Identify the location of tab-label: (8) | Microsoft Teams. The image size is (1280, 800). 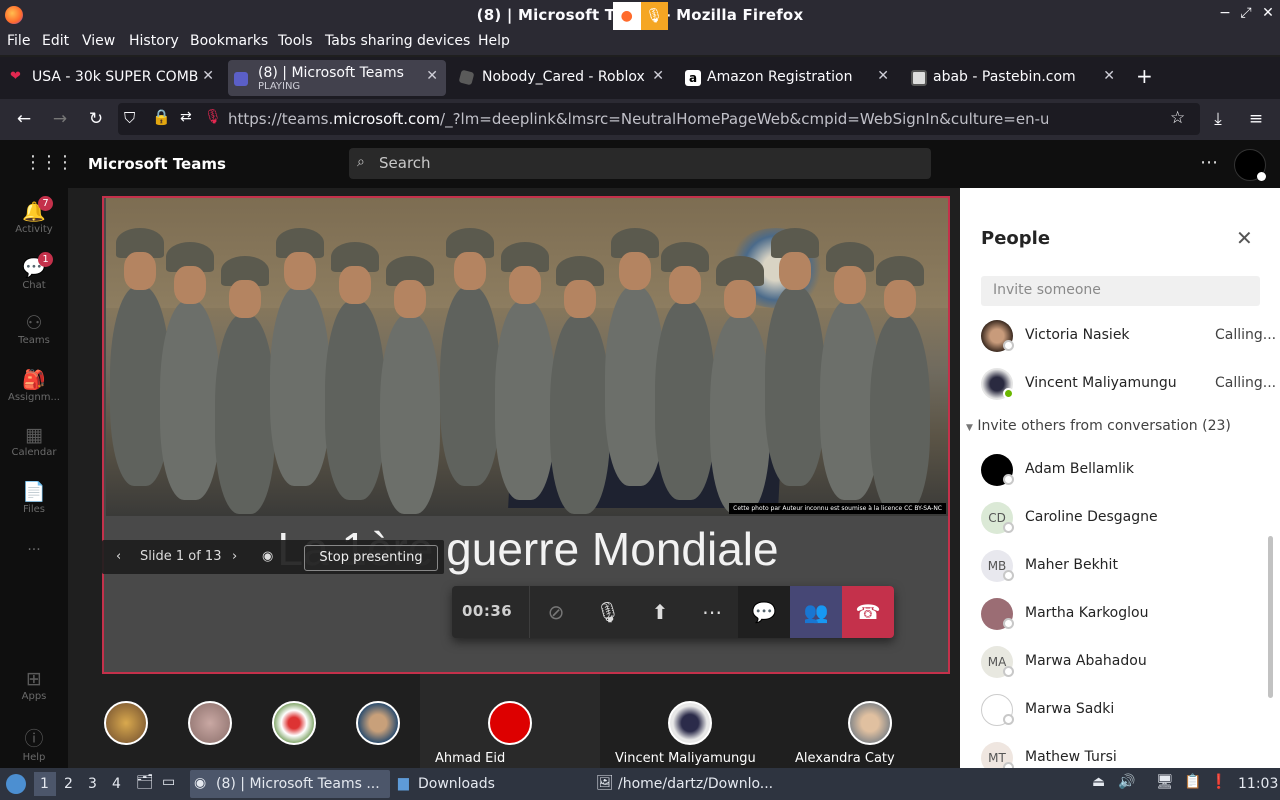
(331, 73).